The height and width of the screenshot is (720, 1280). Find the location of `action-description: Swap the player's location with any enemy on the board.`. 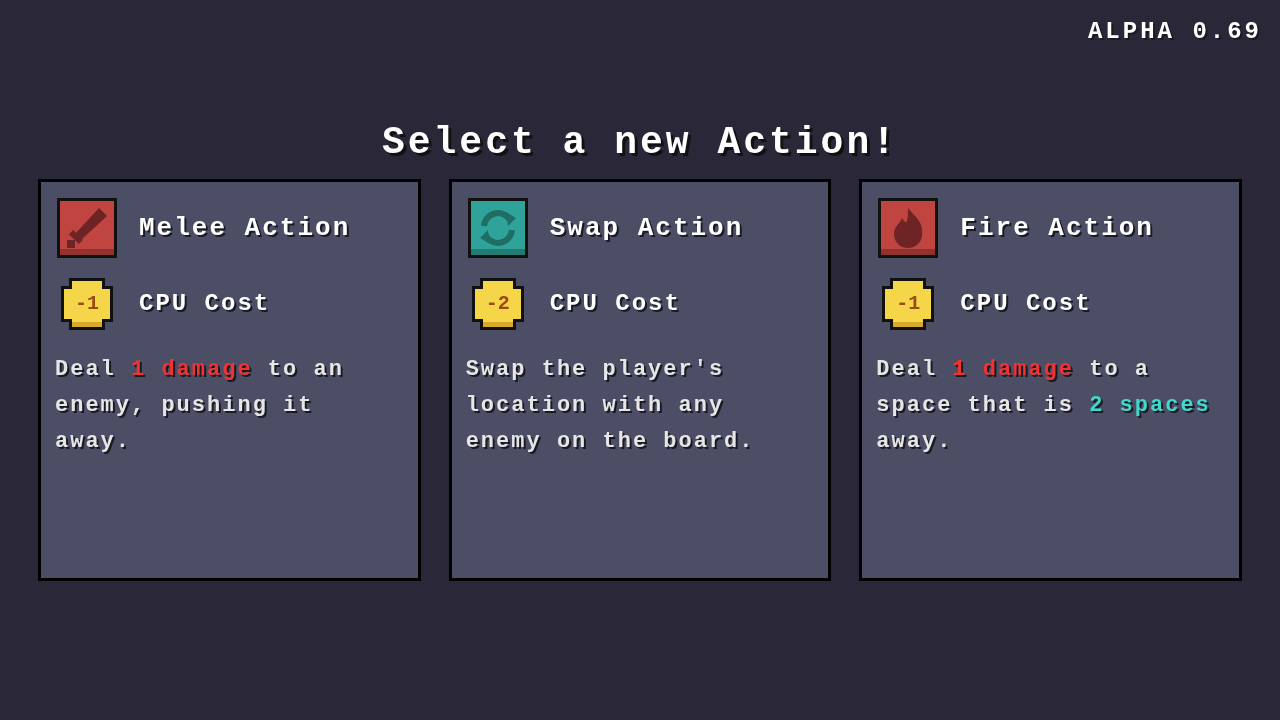

action-description: Swap the player's location with any enemy on the board. is located at coordinates (610, 406).